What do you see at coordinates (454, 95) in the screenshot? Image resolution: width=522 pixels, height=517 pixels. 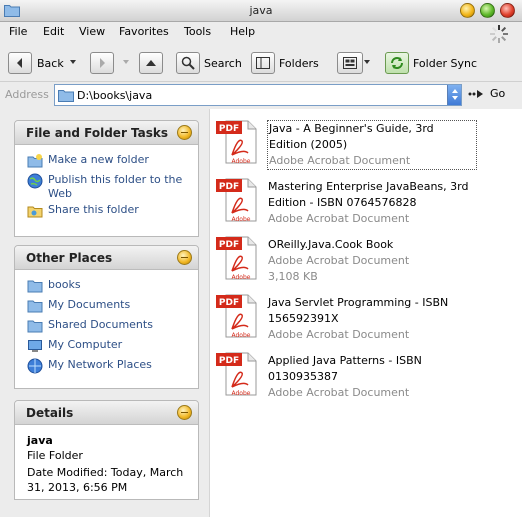 I see `address-dropdown-button` at bounding box center [454, 95].